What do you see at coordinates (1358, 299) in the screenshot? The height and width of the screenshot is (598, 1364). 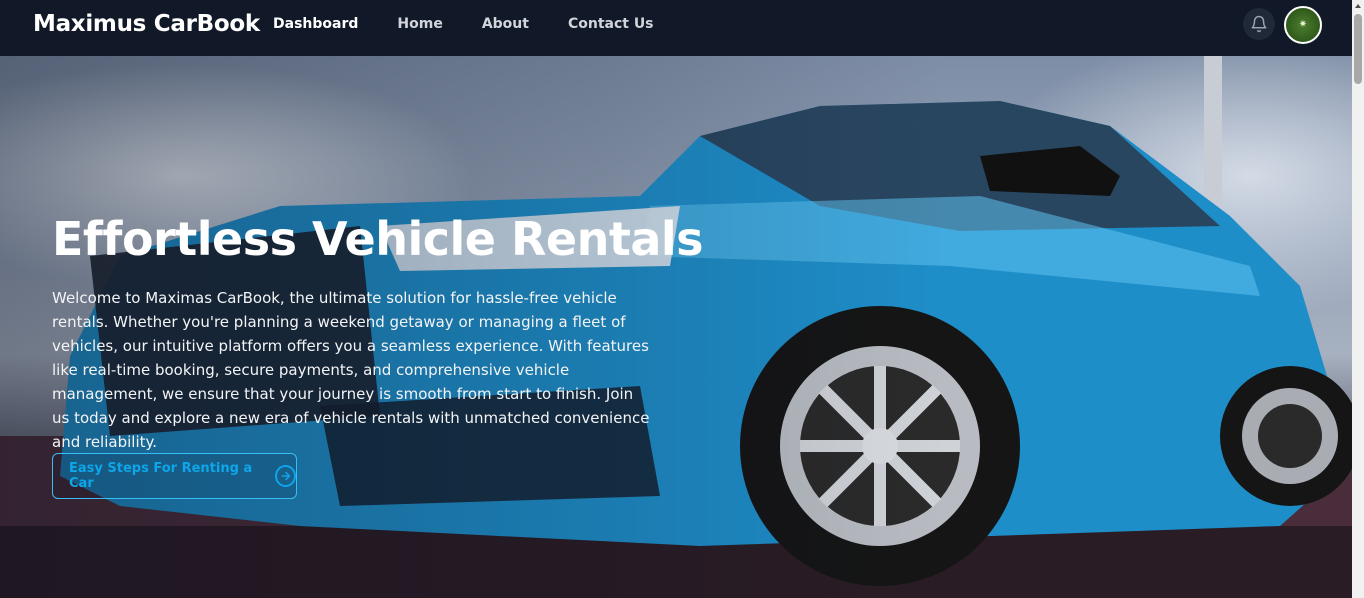 I see `page-scrollbar` at bounding box center [1358, 299].